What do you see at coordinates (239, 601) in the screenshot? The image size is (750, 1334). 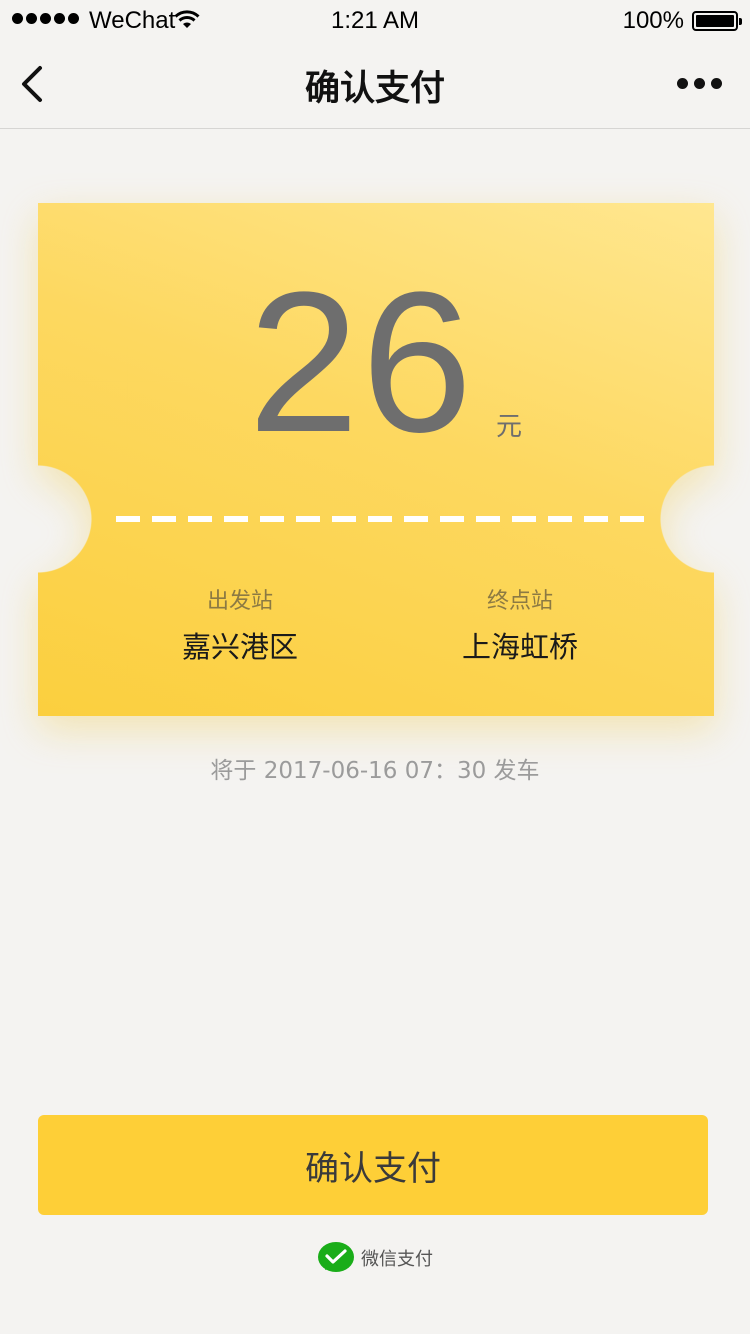 I see `departure-station-label: 出发站` at bounding box center [239, 601].